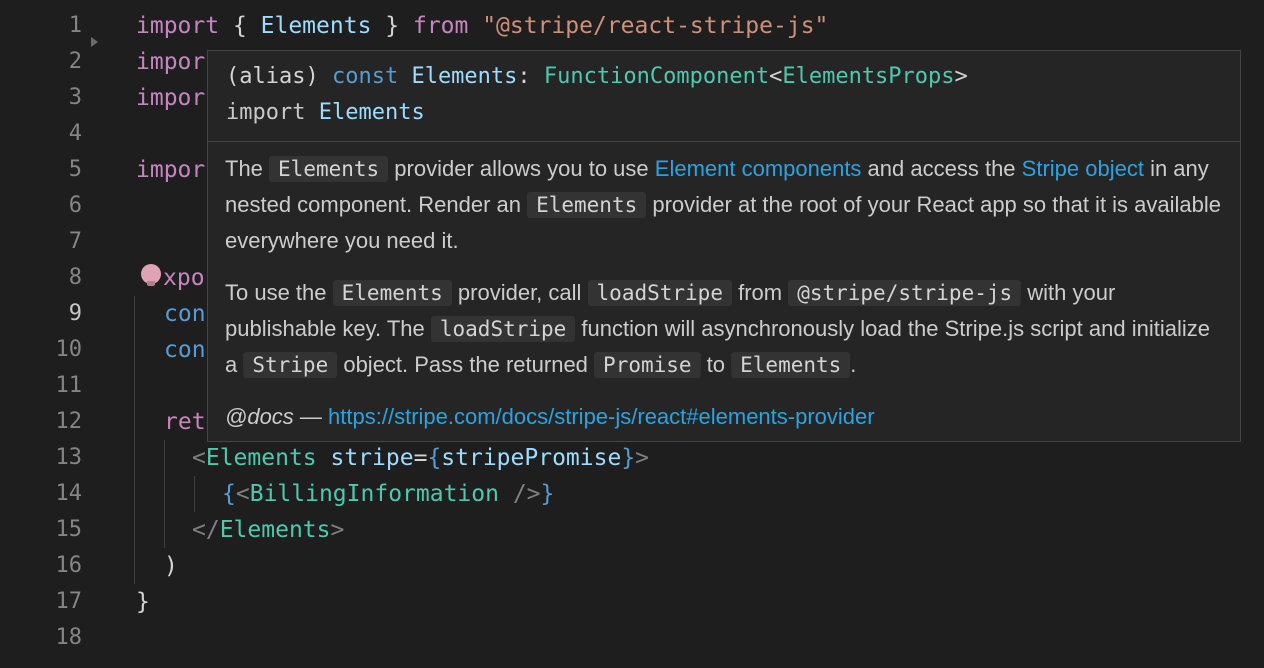 This screenshot has width=1264, height=668. What do you see at coordinates (905, 293) in the screenshot?
I see `inline-code: @stripe/stripe-js` at bounding box center [905, 293].